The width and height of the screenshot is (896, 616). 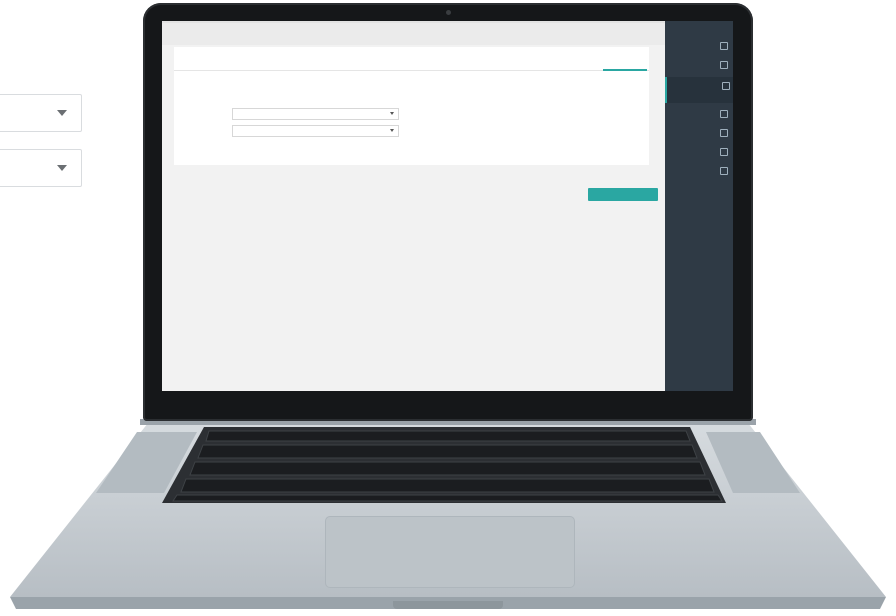 What do you see at coordinates (413, 22) in the screenshot?
I see `top-bar-line` at bounding box center [413, 22].